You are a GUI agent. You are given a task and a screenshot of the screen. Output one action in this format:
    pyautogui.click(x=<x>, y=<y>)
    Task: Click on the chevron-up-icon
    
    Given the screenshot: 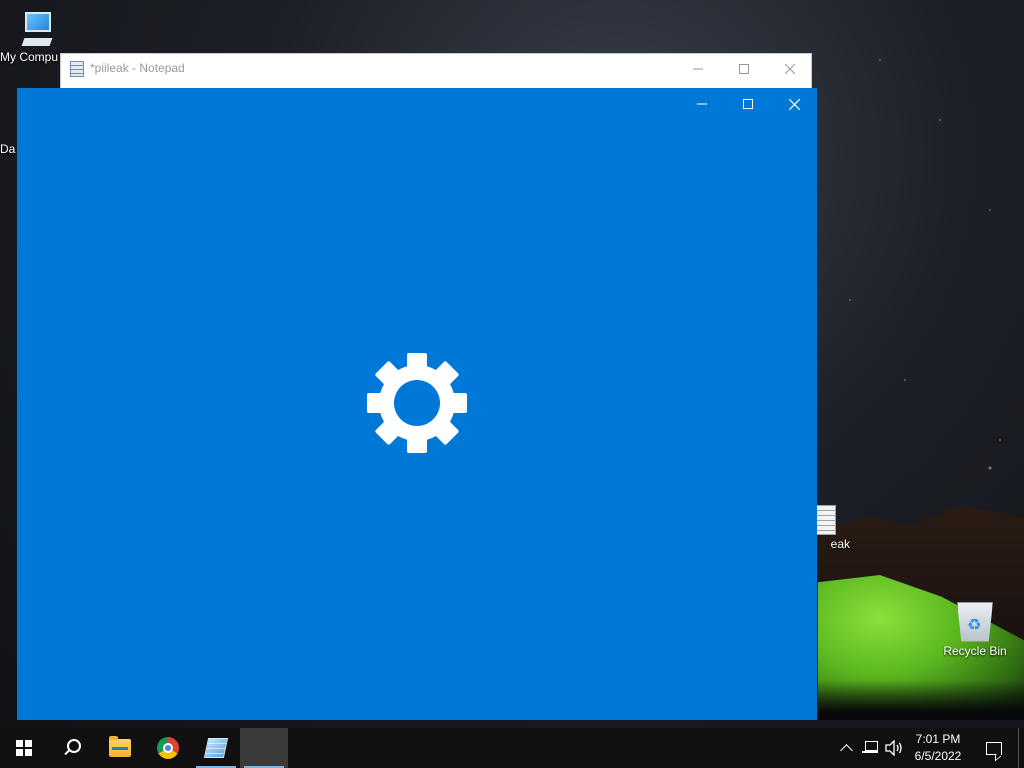 What is the action you would take?
    pyautogui.click(x=846, y=750)
    